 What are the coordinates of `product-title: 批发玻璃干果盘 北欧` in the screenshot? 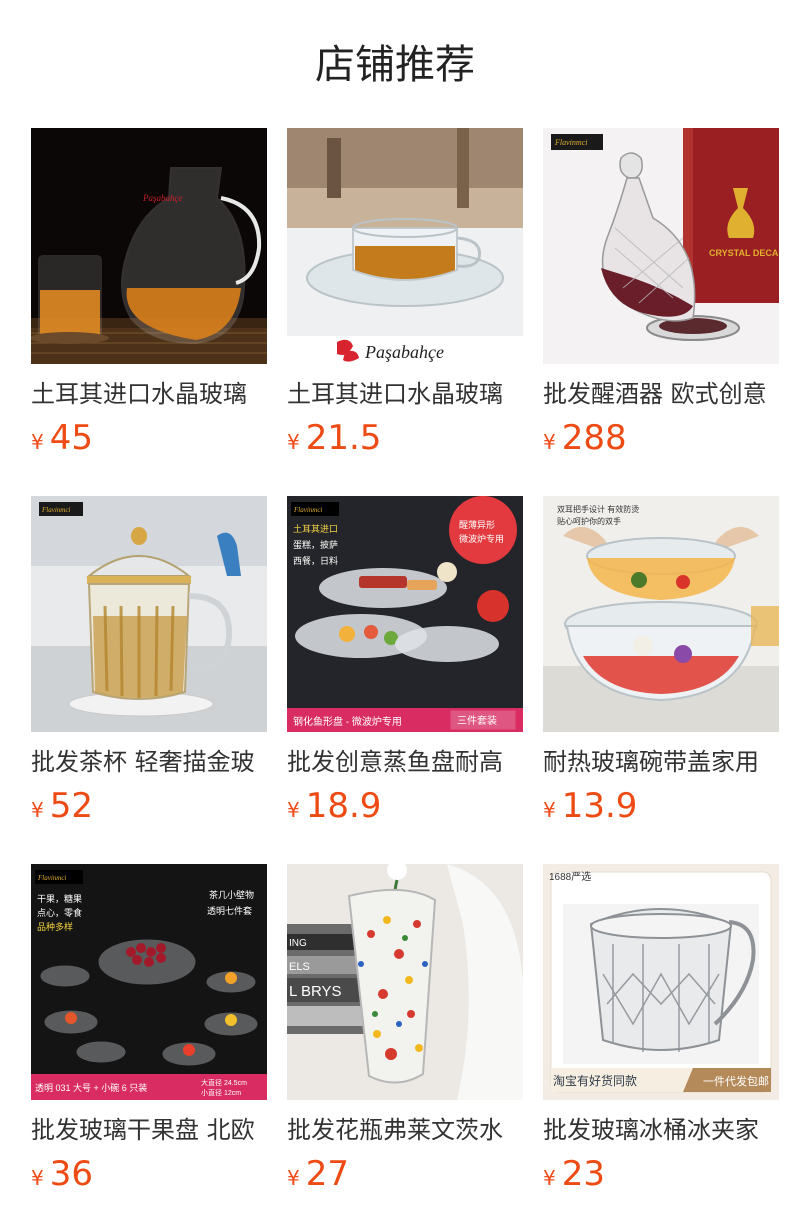 It's located at (149, 1130).